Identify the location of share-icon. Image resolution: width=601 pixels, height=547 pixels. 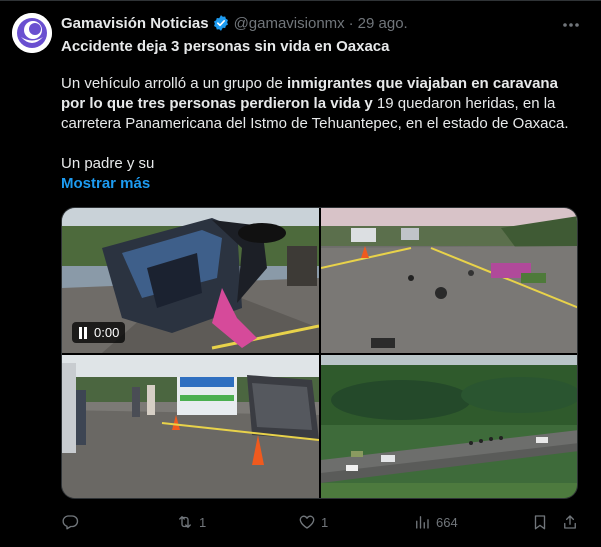
(570, 522).